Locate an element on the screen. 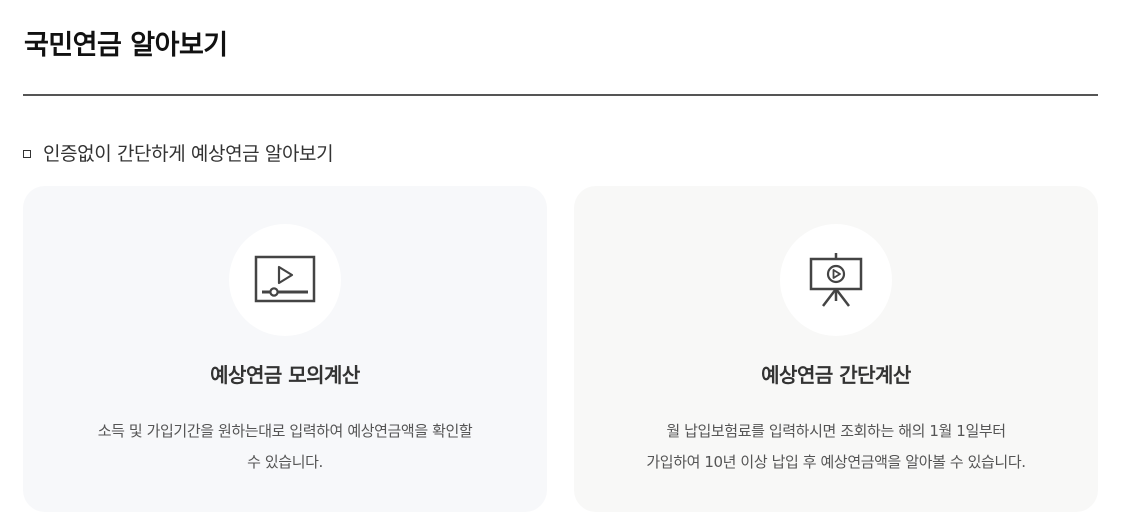  section-heading-text: 인증없이 간단하게 예상연금 알아보기 is located at coordinates (188, 154).